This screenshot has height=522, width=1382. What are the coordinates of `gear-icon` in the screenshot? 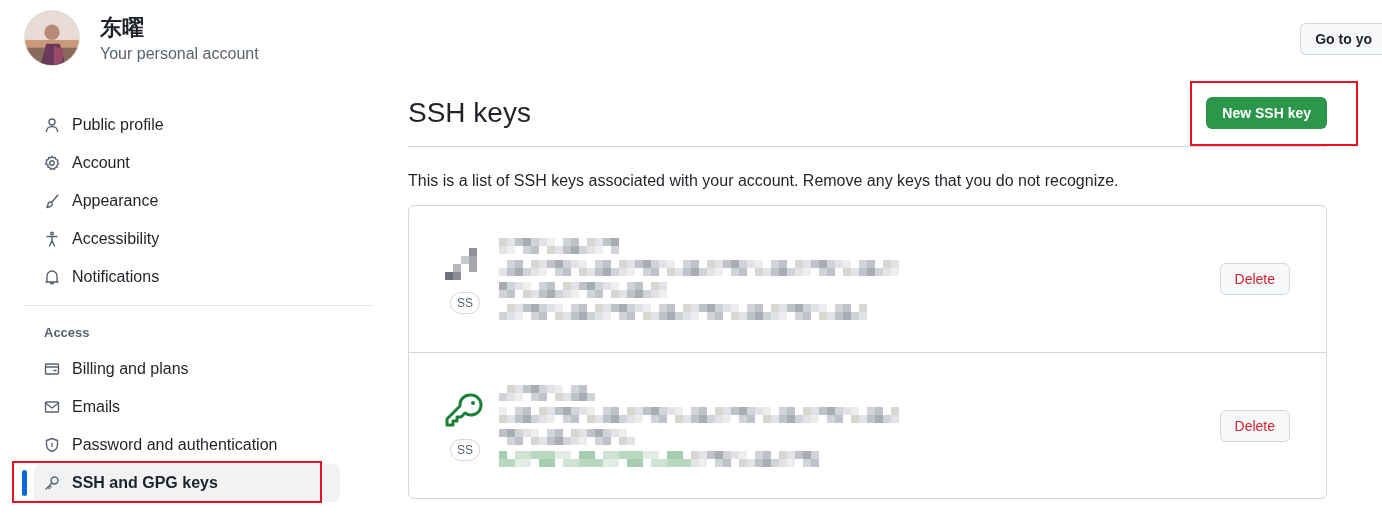 It's located at (52, 163).